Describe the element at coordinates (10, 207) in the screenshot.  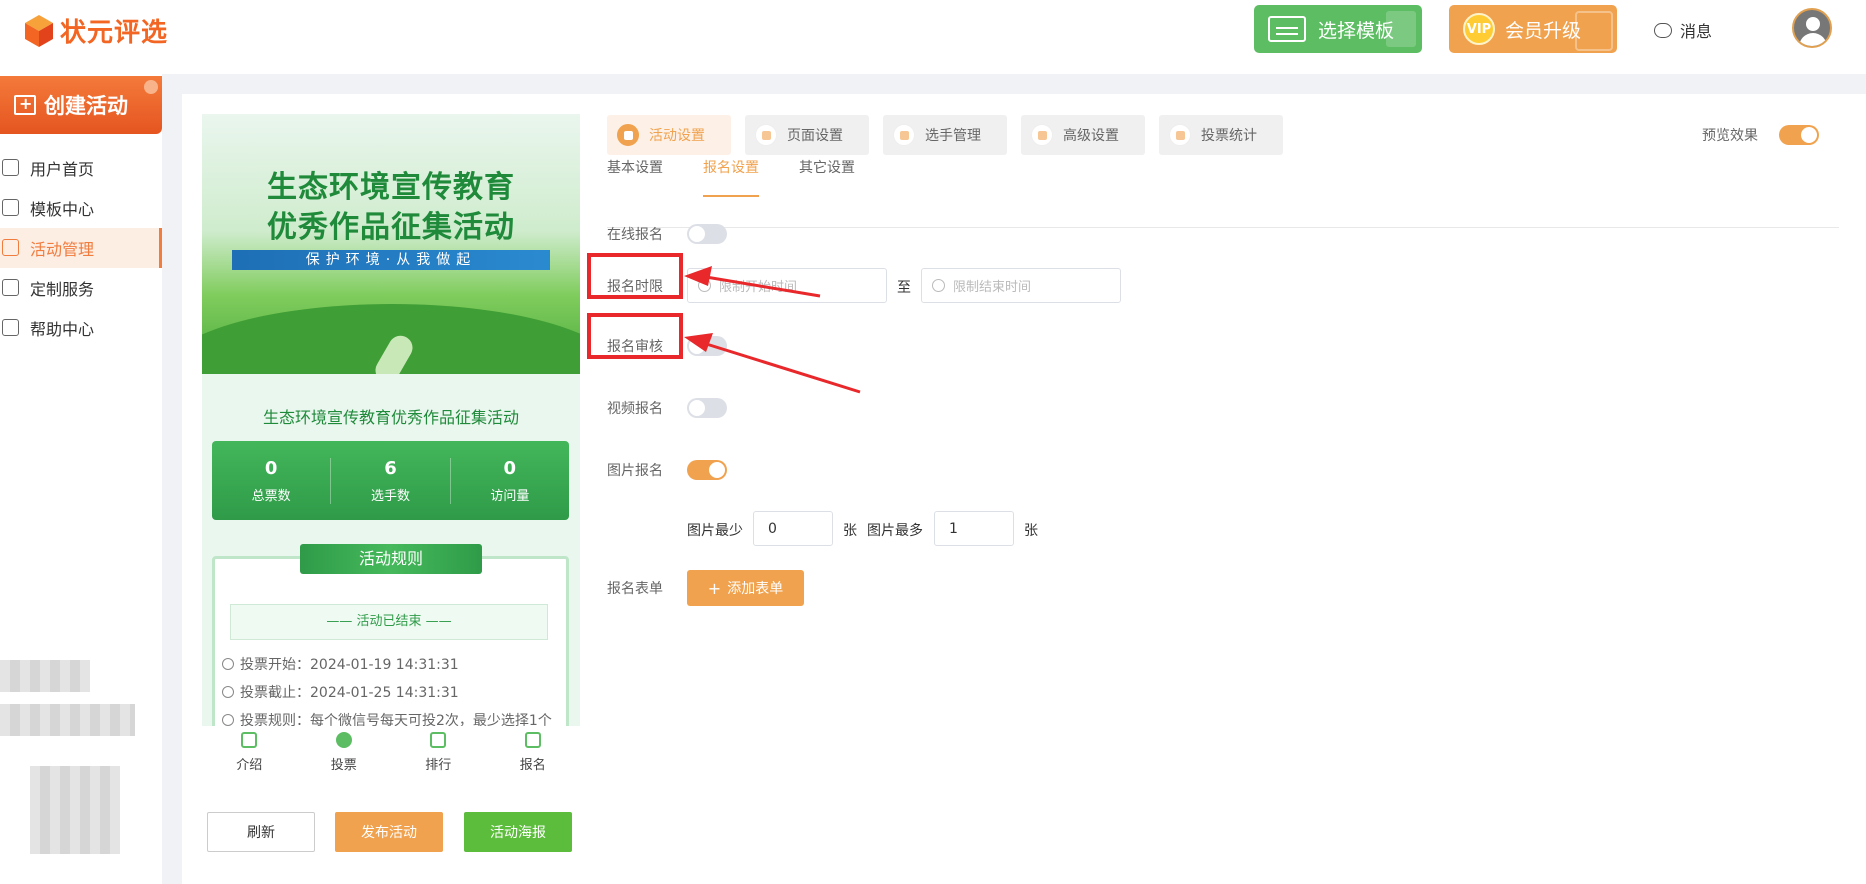
I see `folder-icon` at that location.